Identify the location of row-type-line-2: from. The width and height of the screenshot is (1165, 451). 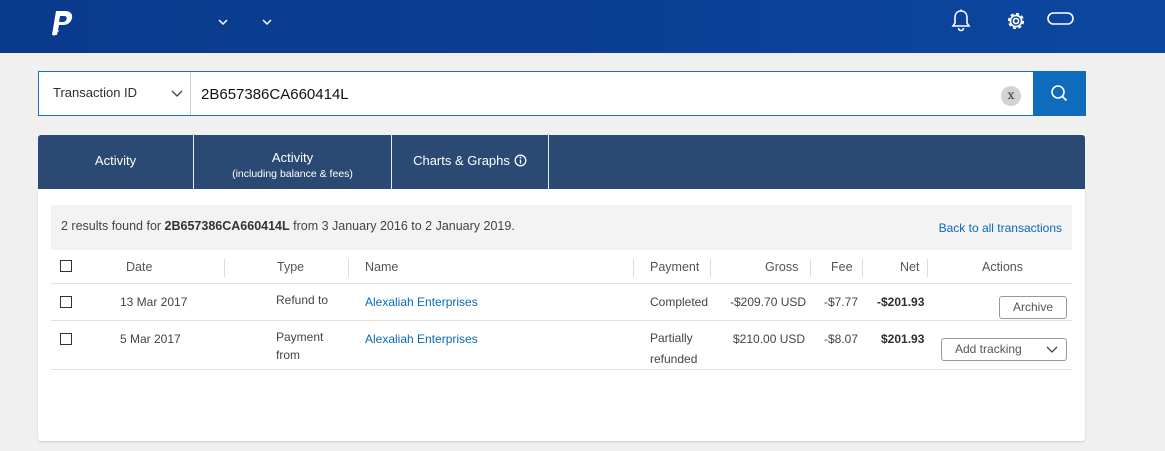
(288, 355).